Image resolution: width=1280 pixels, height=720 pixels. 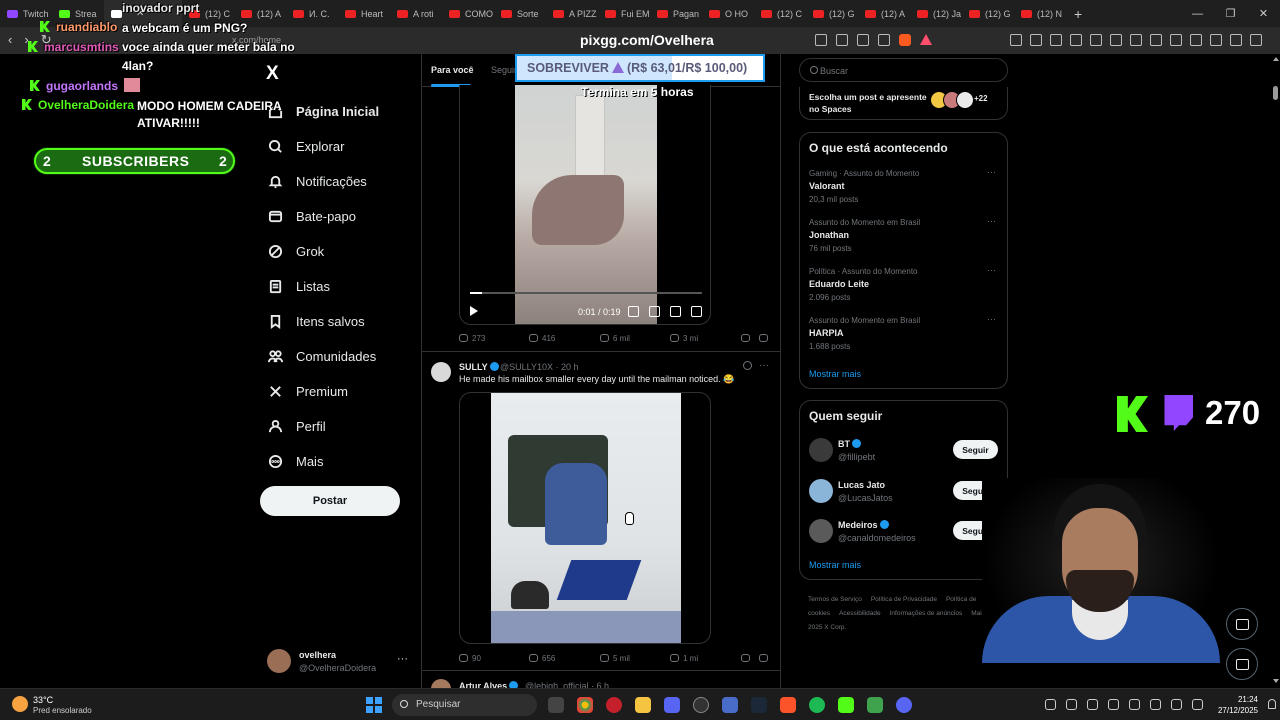 I want to click on scroll-thumb, so click(x=1275, y=93).